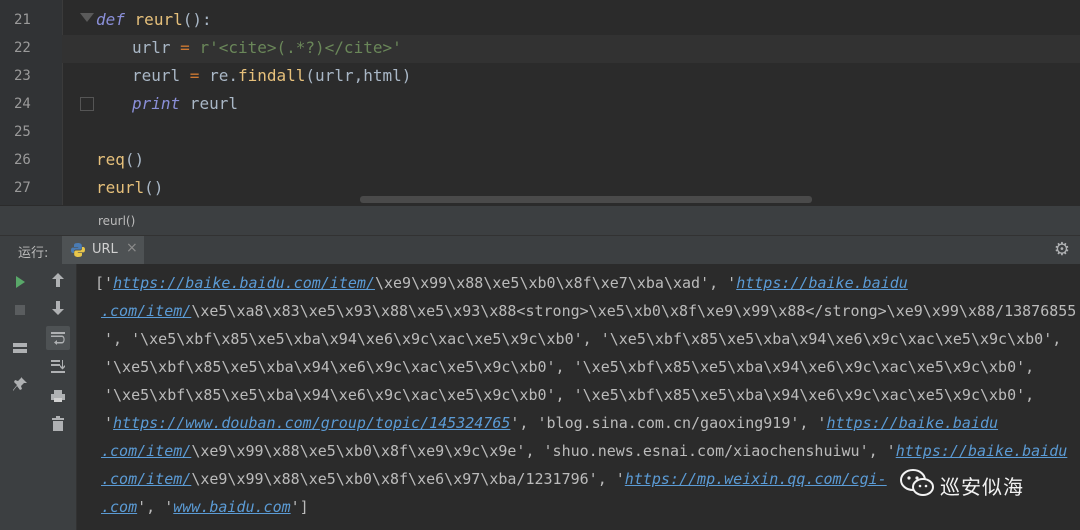 This screenshot has height=530, width=1080. What do you see at coordinates (158, 19) in the screenshot?
I see `function-name: reurl` at bounding box center [158, 19].